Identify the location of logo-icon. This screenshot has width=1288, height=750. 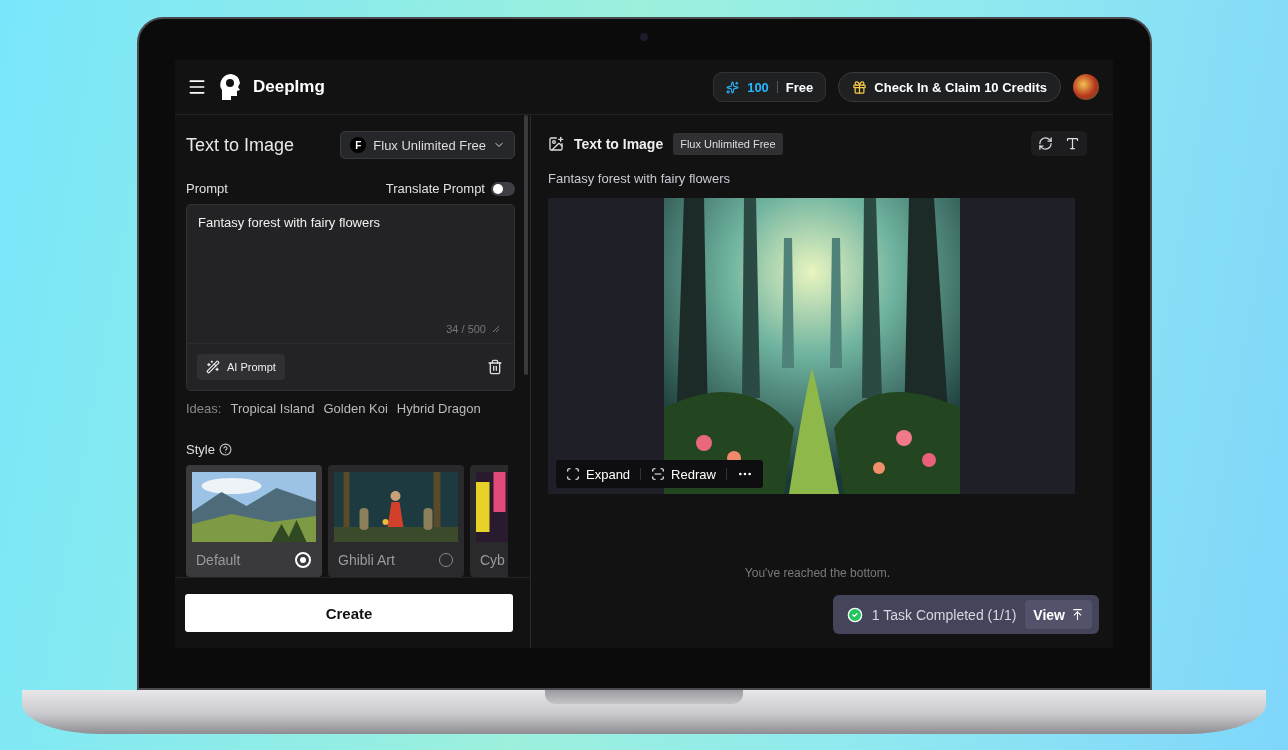
(230, 87).